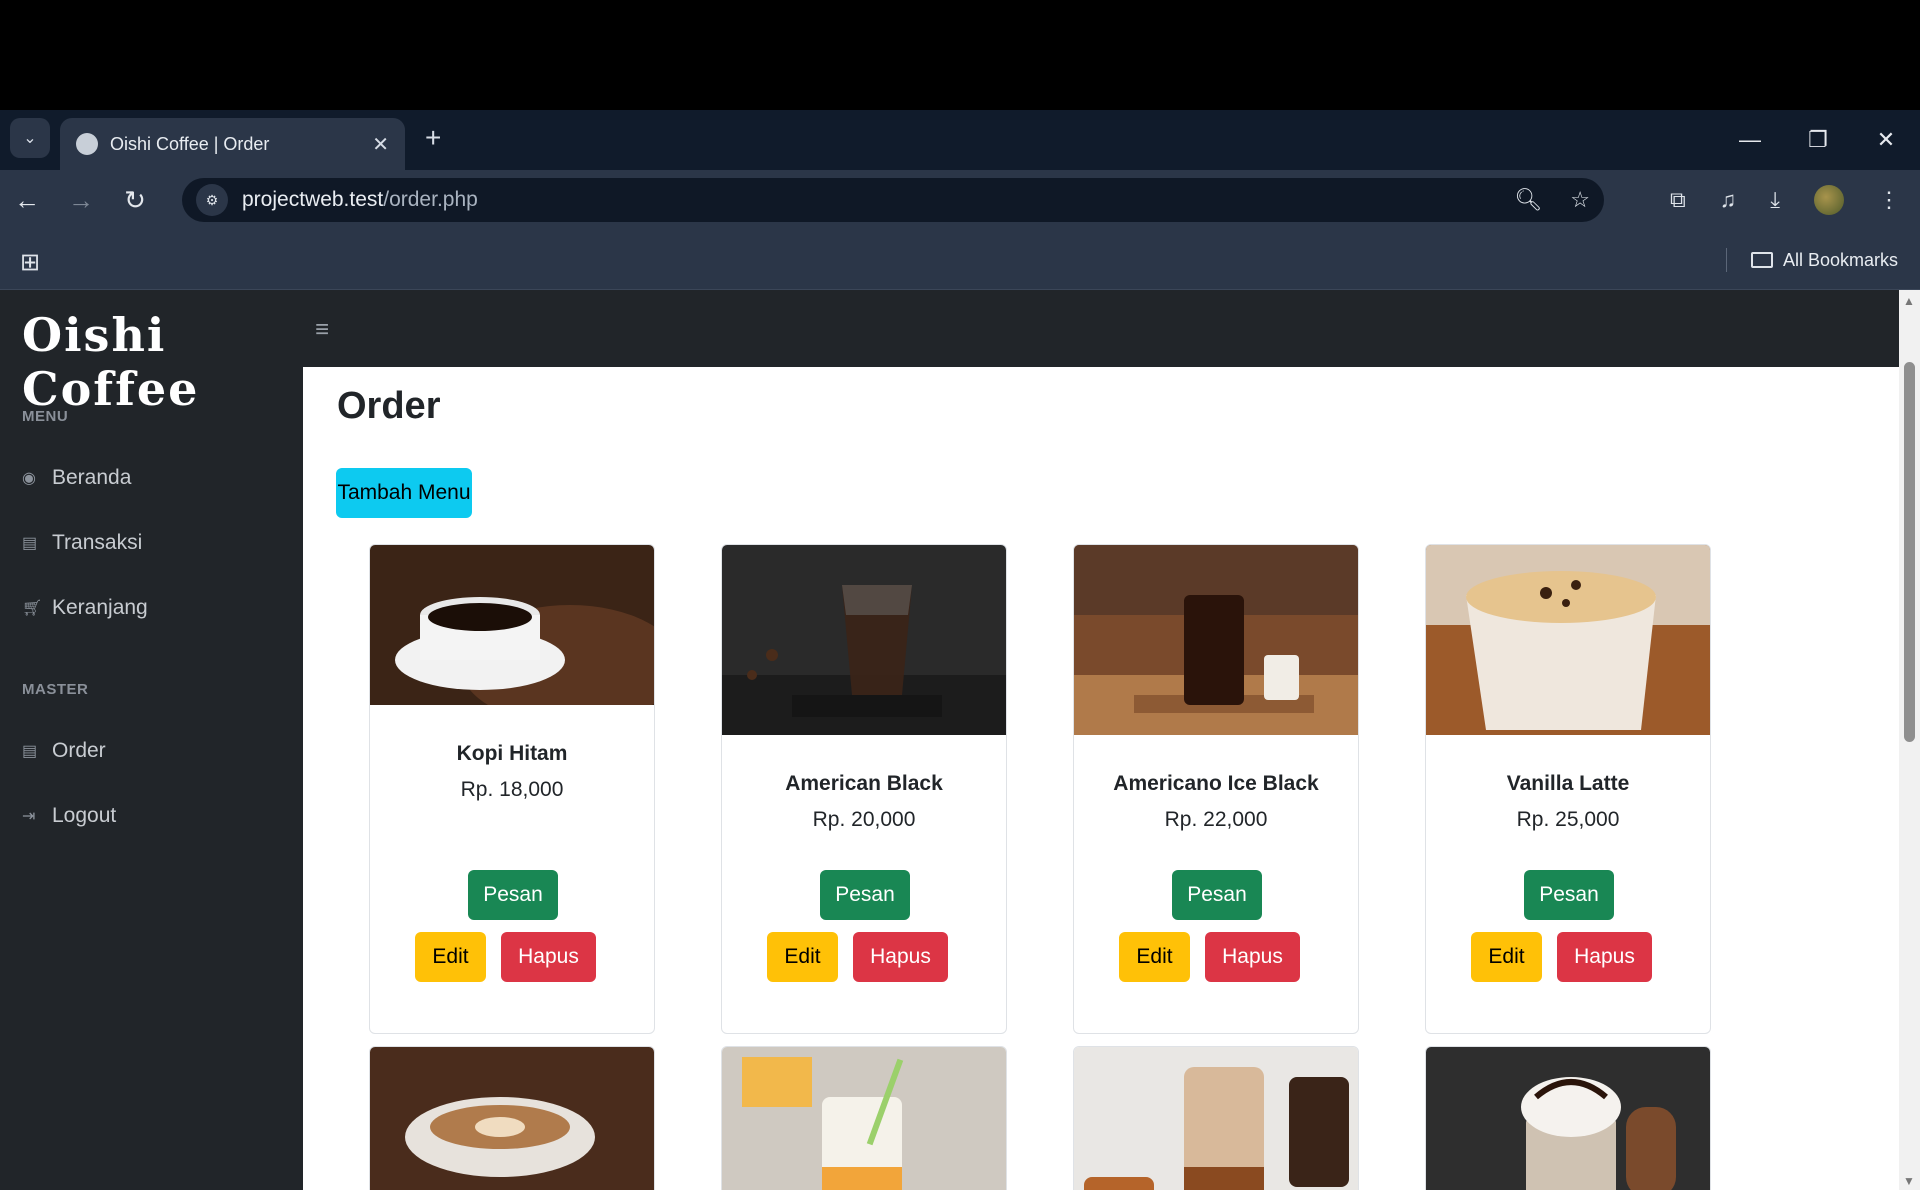 The image size is (1920, 1190). What do you see at coordinates (1216, 783) in the screenshot?
I see `product-name: Americano Ice Black` at bounding box center [1216, 783].